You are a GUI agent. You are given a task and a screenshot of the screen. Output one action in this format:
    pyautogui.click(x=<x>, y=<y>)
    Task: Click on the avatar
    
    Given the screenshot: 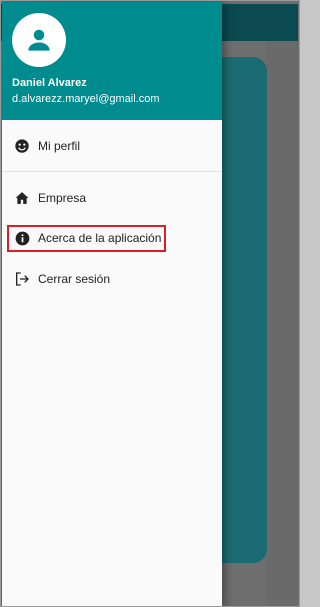 What is the action you would take?
    pyautogui.click(x=39, y=40)
    